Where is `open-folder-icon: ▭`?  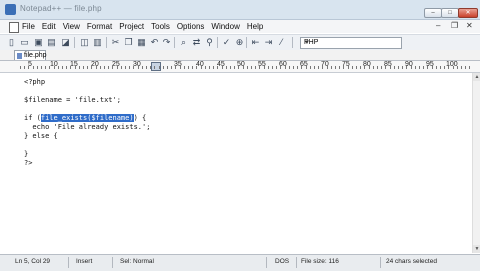
open-folder-icon: ▭ is located at coordinates (24, 42).